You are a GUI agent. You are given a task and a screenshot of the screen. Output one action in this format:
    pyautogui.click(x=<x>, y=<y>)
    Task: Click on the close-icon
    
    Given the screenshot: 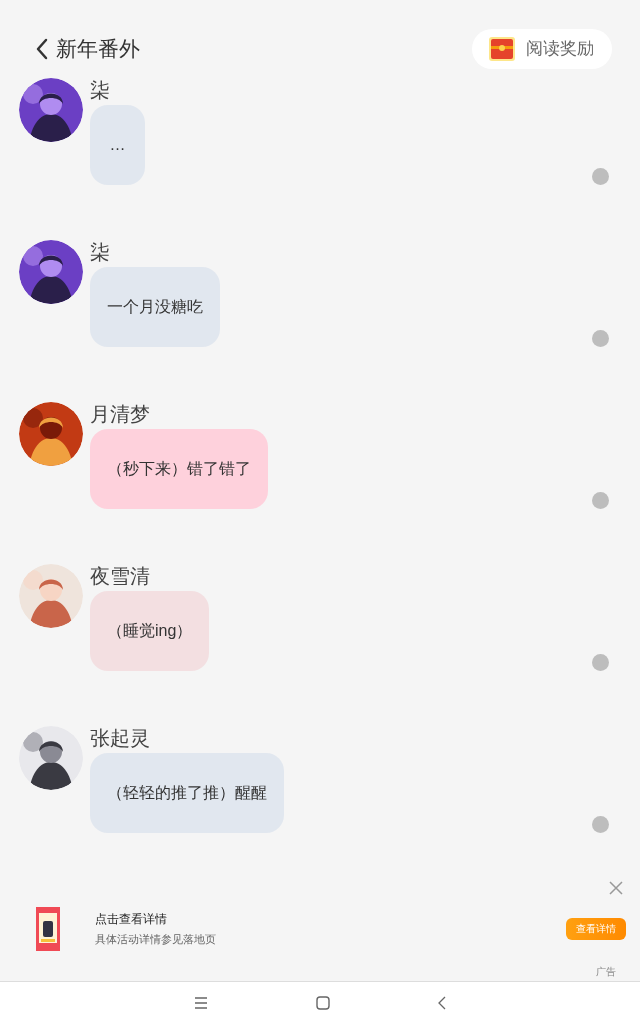 What is the action you would take?
    pyautogui.click(x=616, y=888)
    